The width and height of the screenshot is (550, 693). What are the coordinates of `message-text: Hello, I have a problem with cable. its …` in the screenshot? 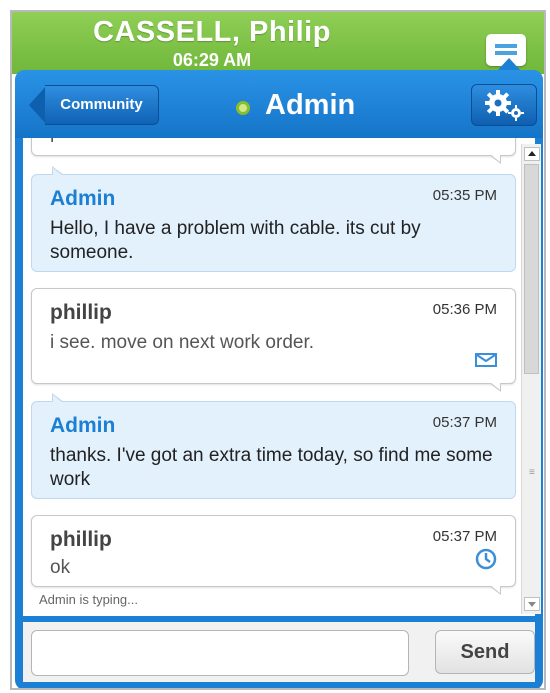 It's located at (235, 240).